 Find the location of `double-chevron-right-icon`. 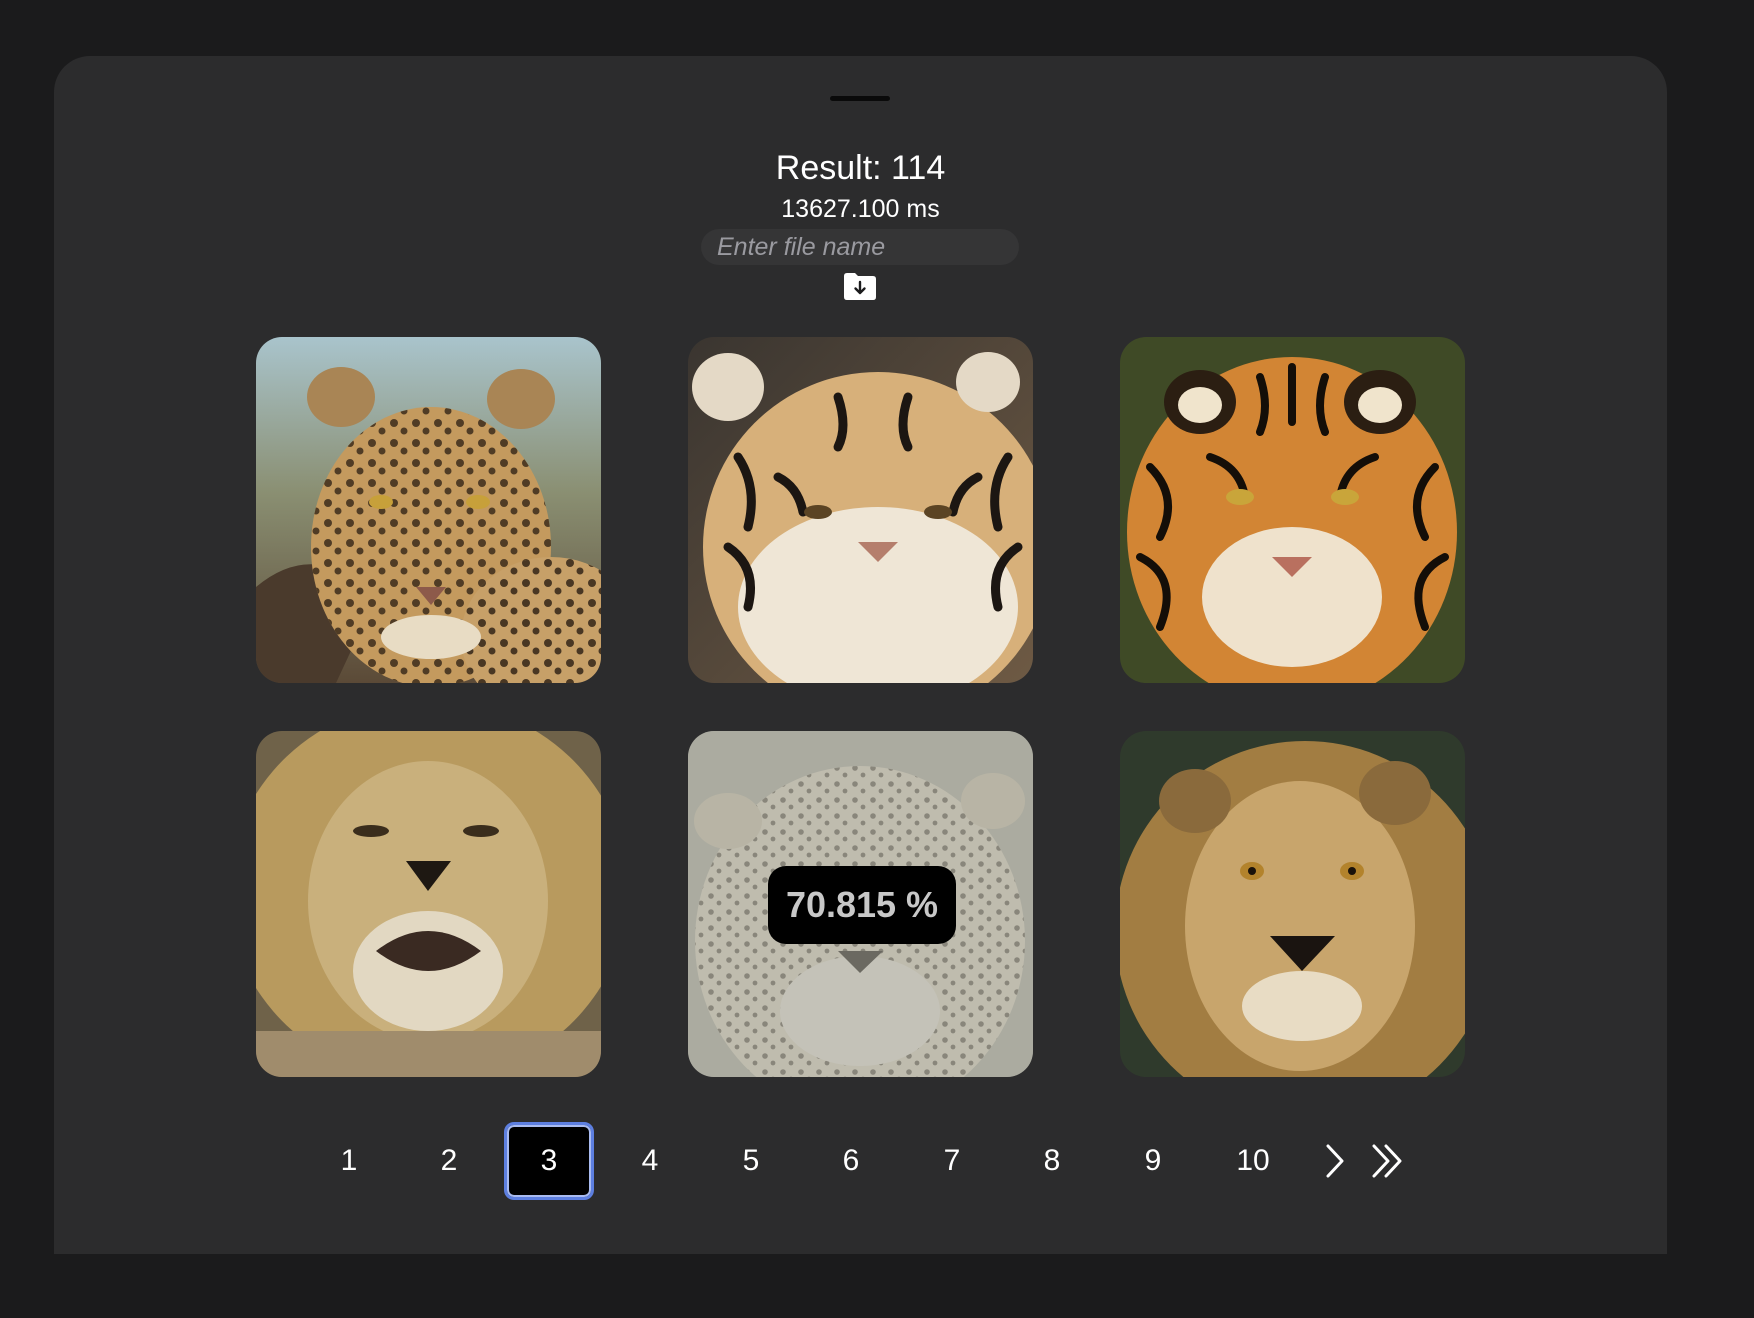

double-chevron-right-icon is located at coordinates (1387, 1161).